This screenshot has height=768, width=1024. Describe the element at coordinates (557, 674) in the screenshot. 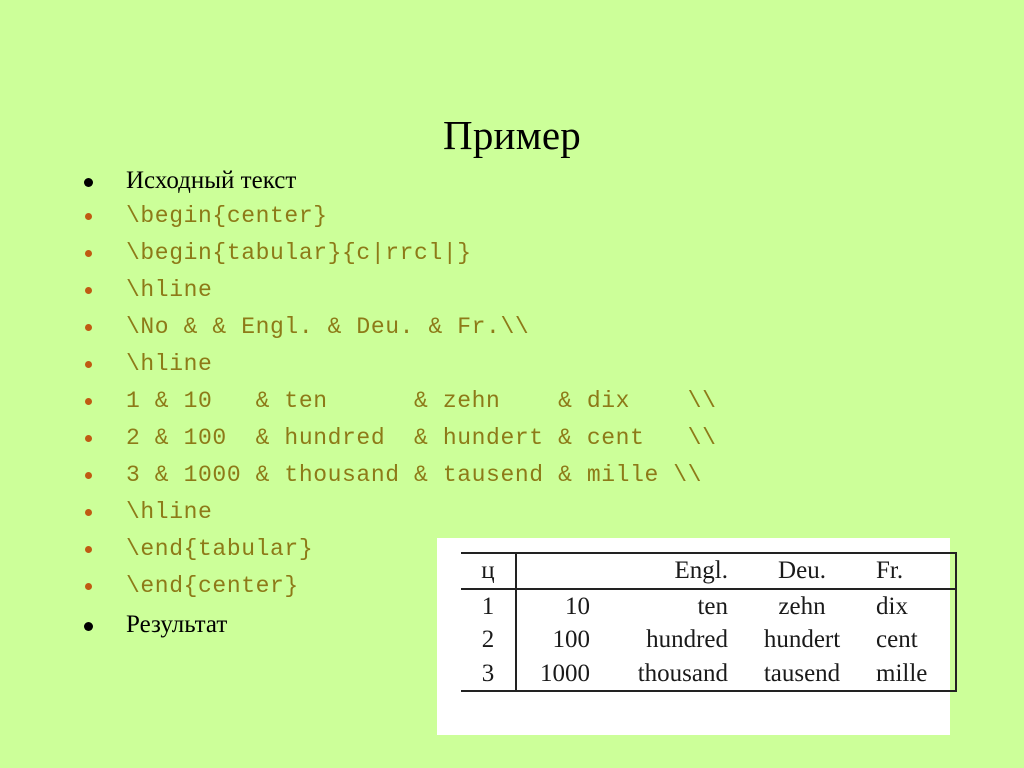

I see `table-row-cell: 1000` at that location.